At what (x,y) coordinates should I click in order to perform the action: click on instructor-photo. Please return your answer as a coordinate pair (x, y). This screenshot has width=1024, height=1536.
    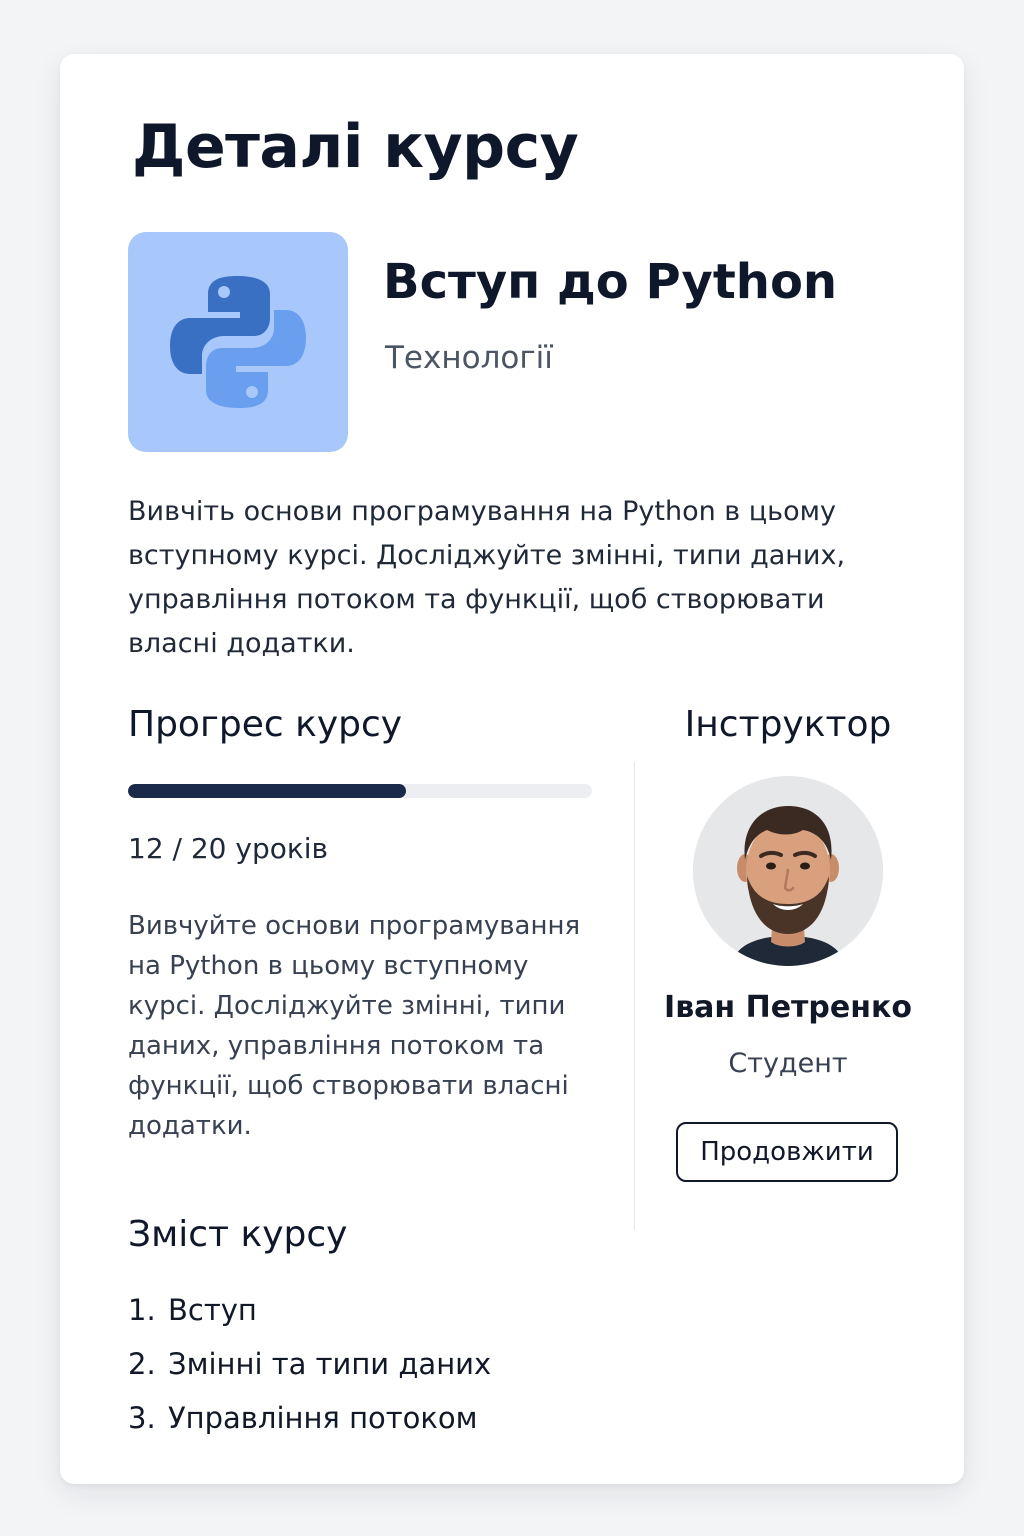
    Looking at the image, I should click on (788, 871).